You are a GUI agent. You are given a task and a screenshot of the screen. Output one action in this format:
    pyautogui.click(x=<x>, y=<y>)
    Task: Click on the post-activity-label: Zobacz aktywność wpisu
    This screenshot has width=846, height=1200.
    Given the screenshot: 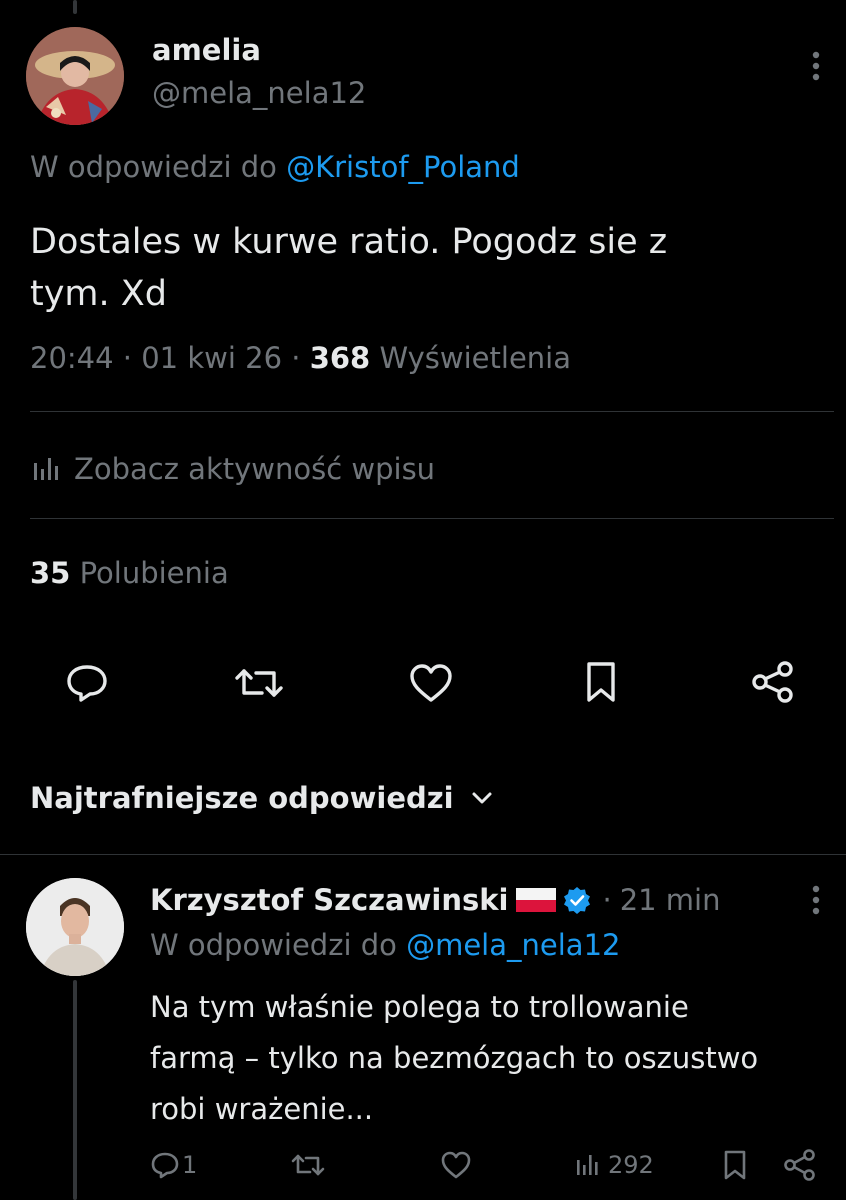 What is the action you would take?
    pyautogui.click(x=255, y=469)
    